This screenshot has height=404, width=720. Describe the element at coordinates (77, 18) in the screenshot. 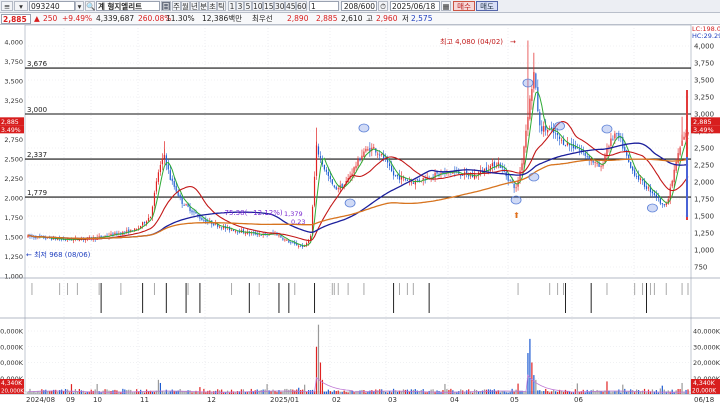

I see `change-rate: +9.49%` at that location.